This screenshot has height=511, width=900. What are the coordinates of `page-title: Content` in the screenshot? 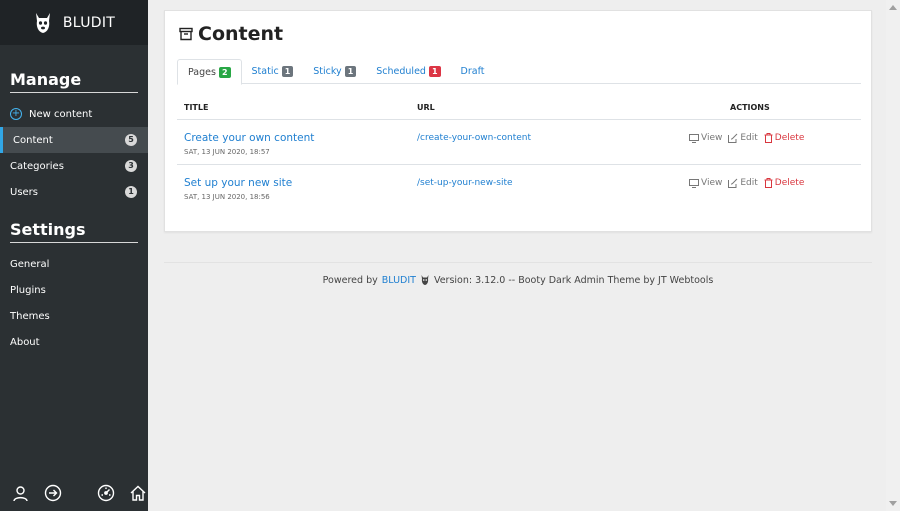 It's located at (231, 34).